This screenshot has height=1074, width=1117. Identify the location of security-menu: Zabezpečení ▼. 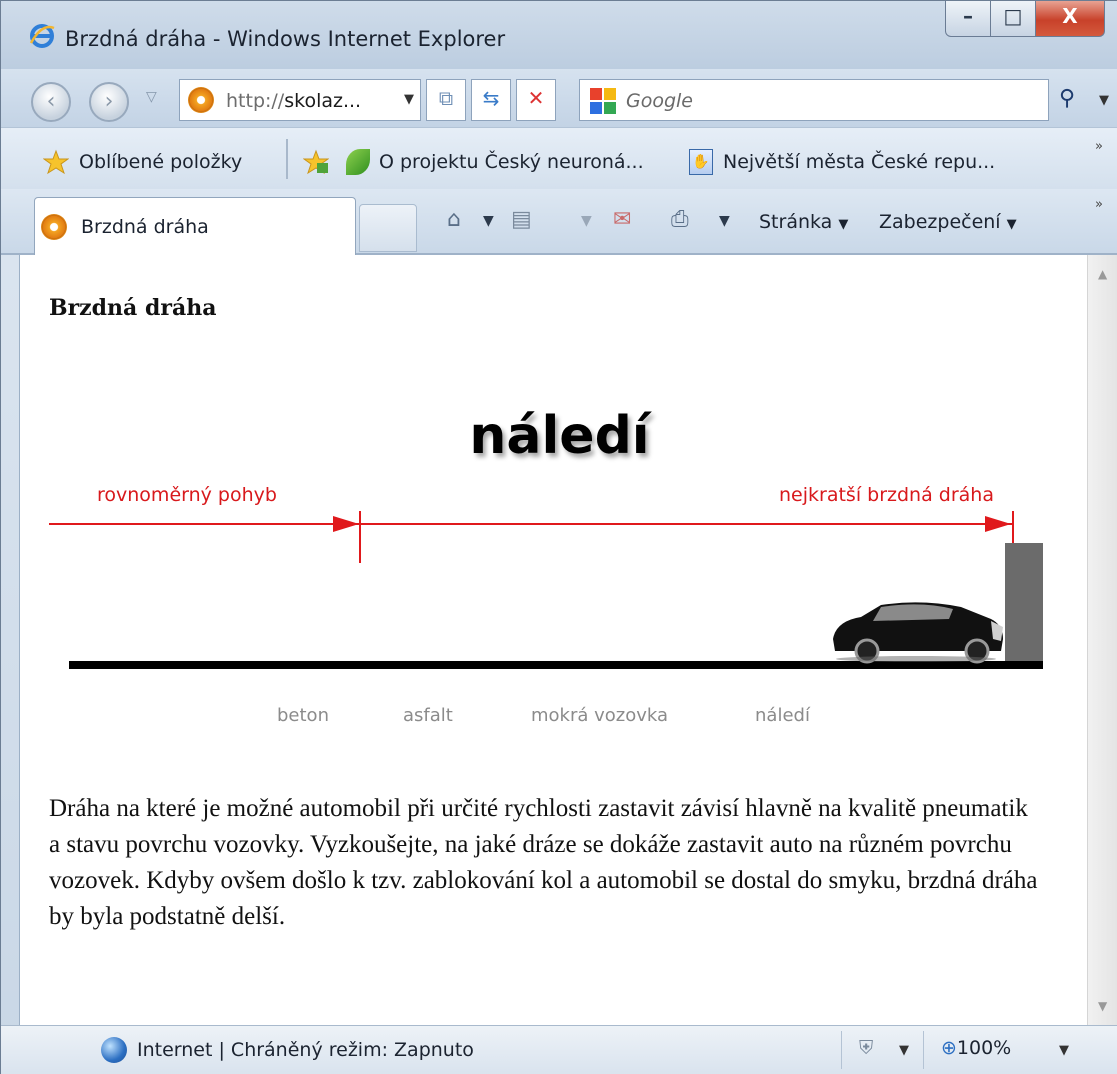
(948, 222).